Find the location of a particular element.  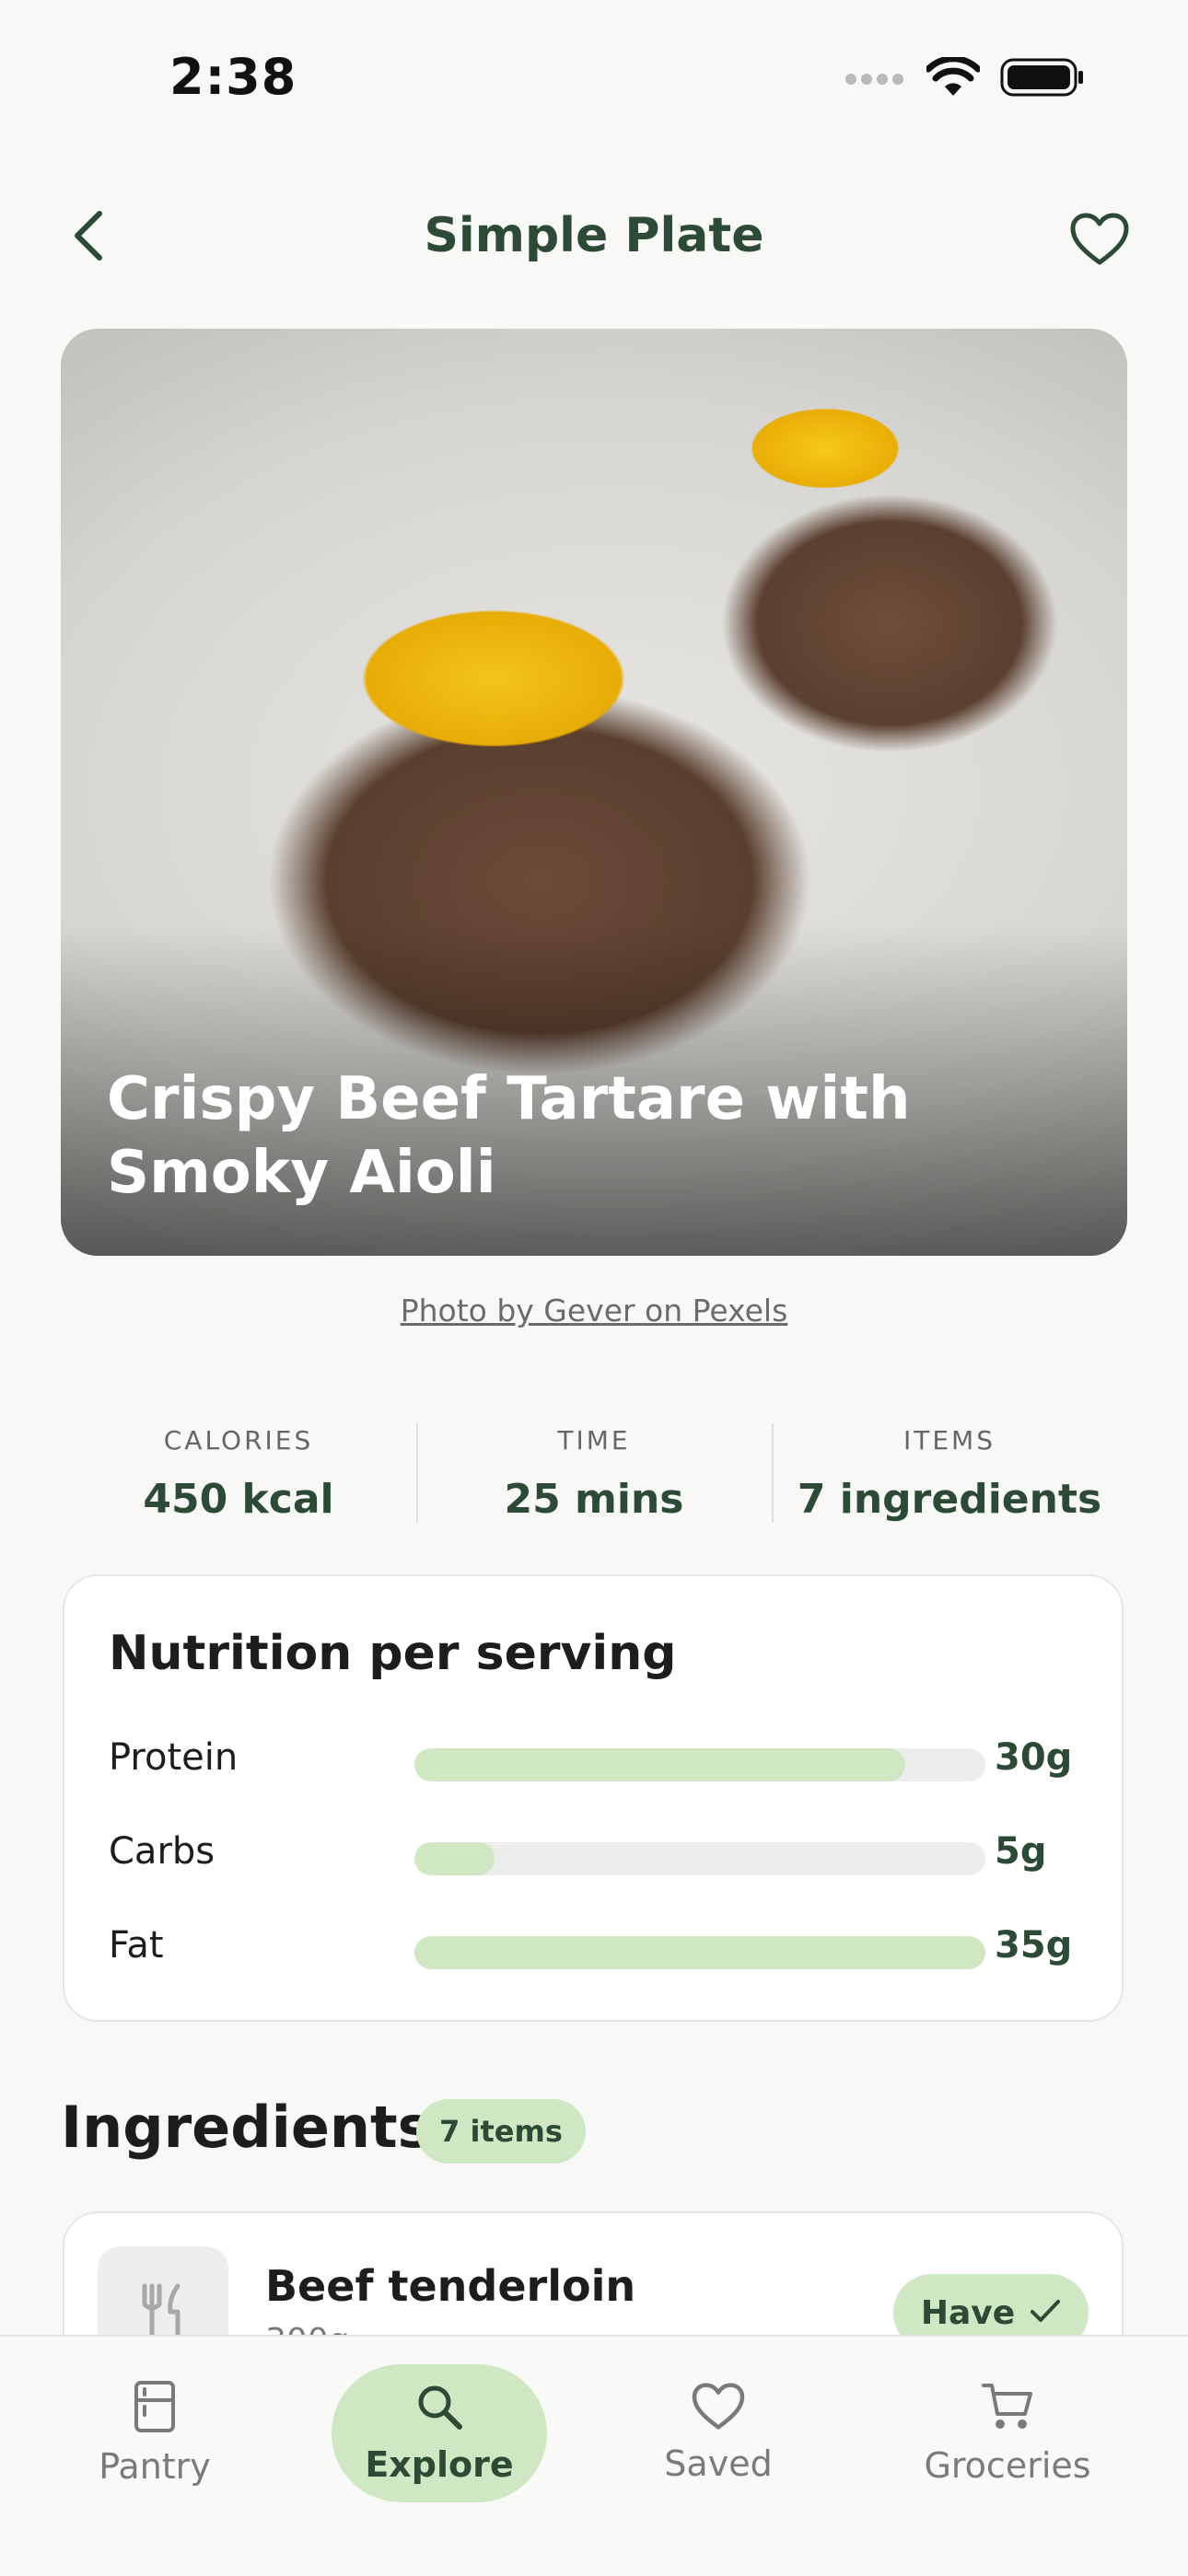

stat-value: 7 ingredients is located at coordinates (949, 1499).